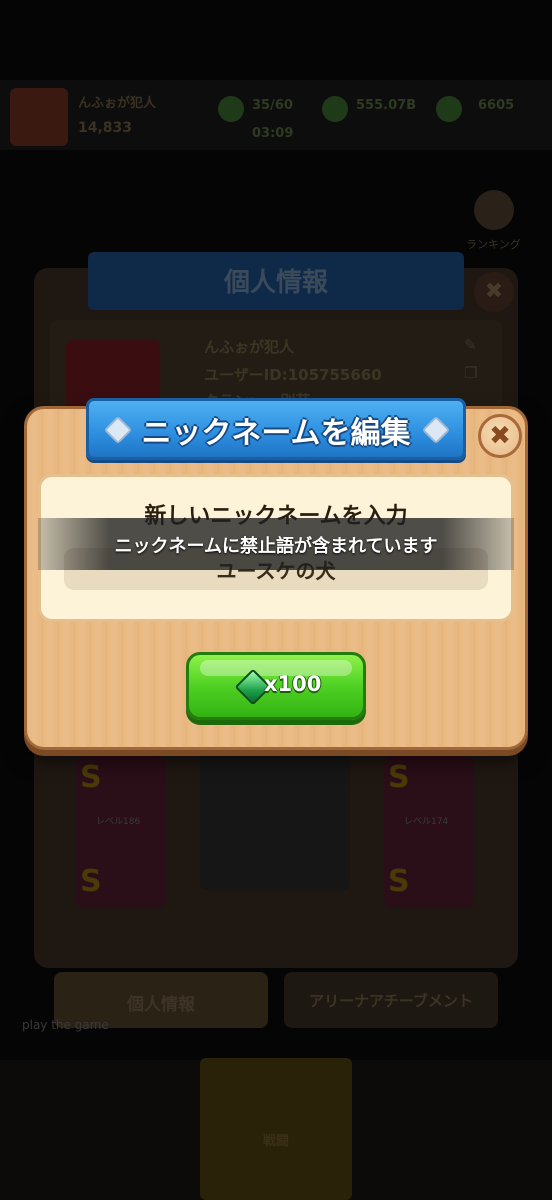 The width and height of the screenshot is (552, 1200). I want to click on player-name: んふぉが犯人, so click(117, 103).